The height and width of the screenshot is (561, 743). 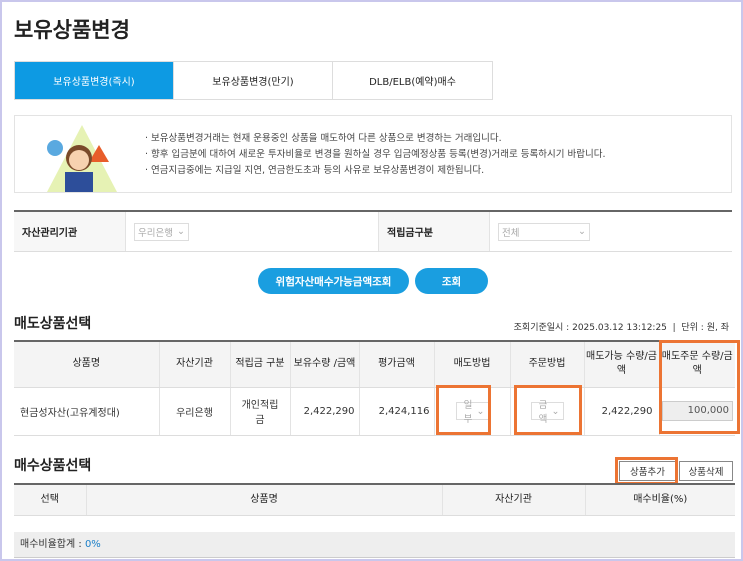 What do you see at coordinates (161, 231) in the screenshot?
I see `institution-select: 우리은행 ⌄` at bounding box center [161, 231].